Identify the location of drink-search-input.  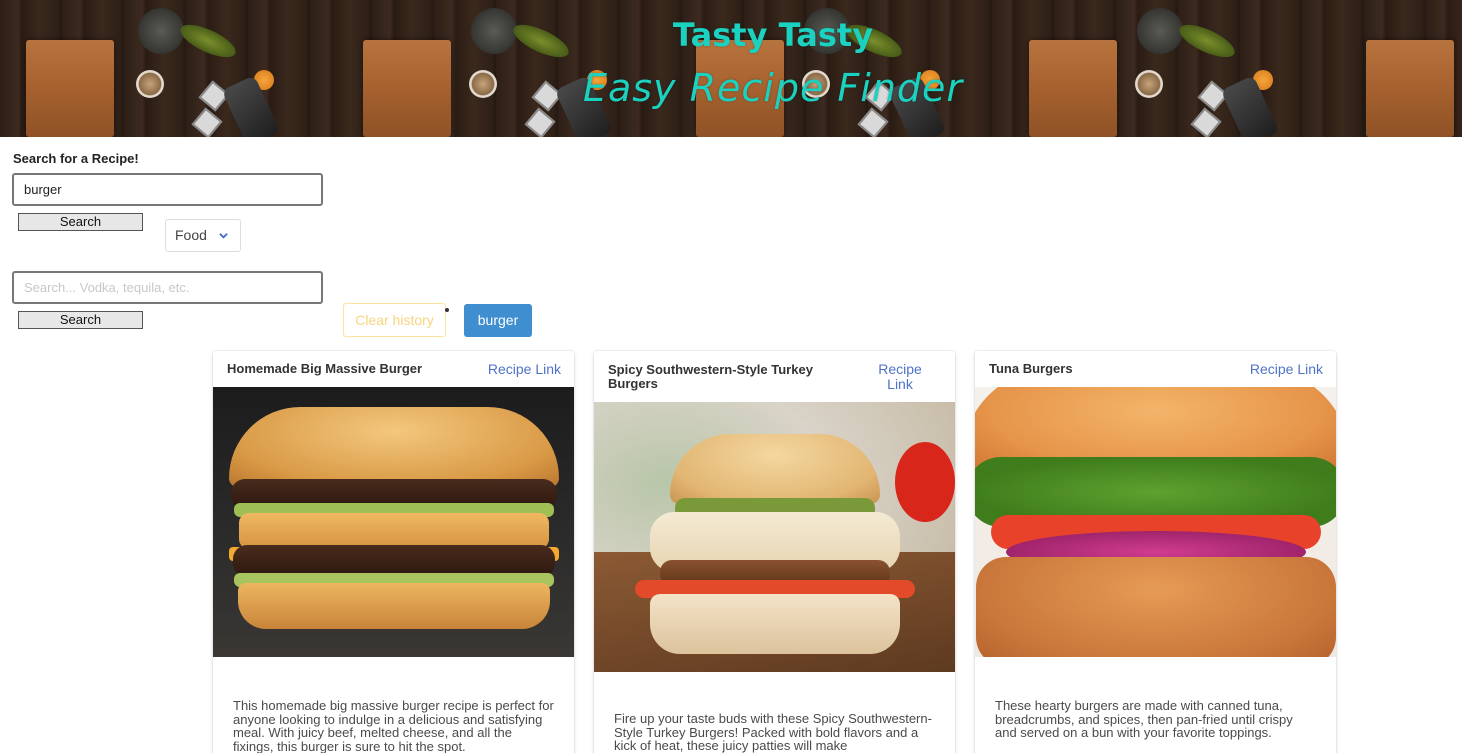
(167, 287).